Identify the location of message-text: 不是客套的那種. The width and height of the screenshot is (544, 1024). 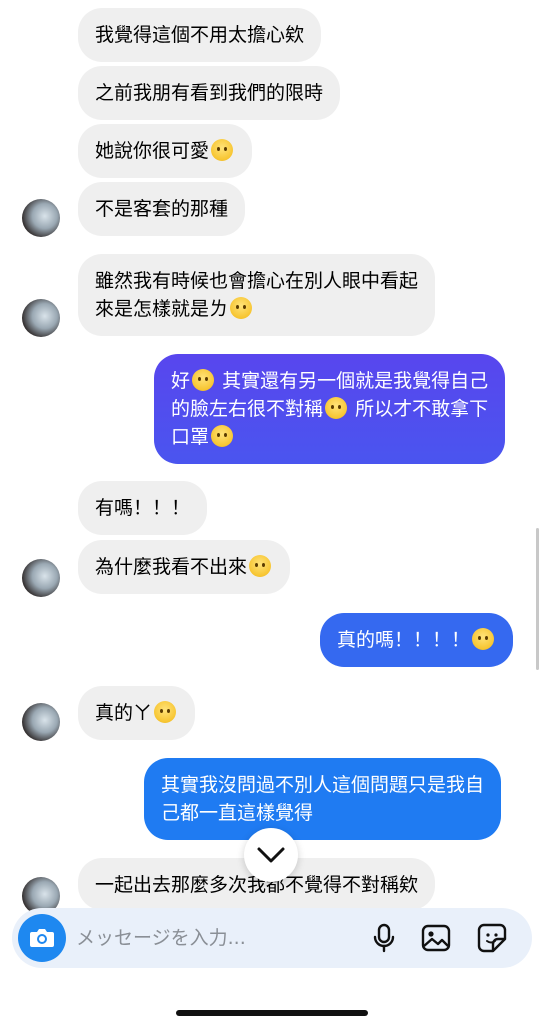
(162, 209).